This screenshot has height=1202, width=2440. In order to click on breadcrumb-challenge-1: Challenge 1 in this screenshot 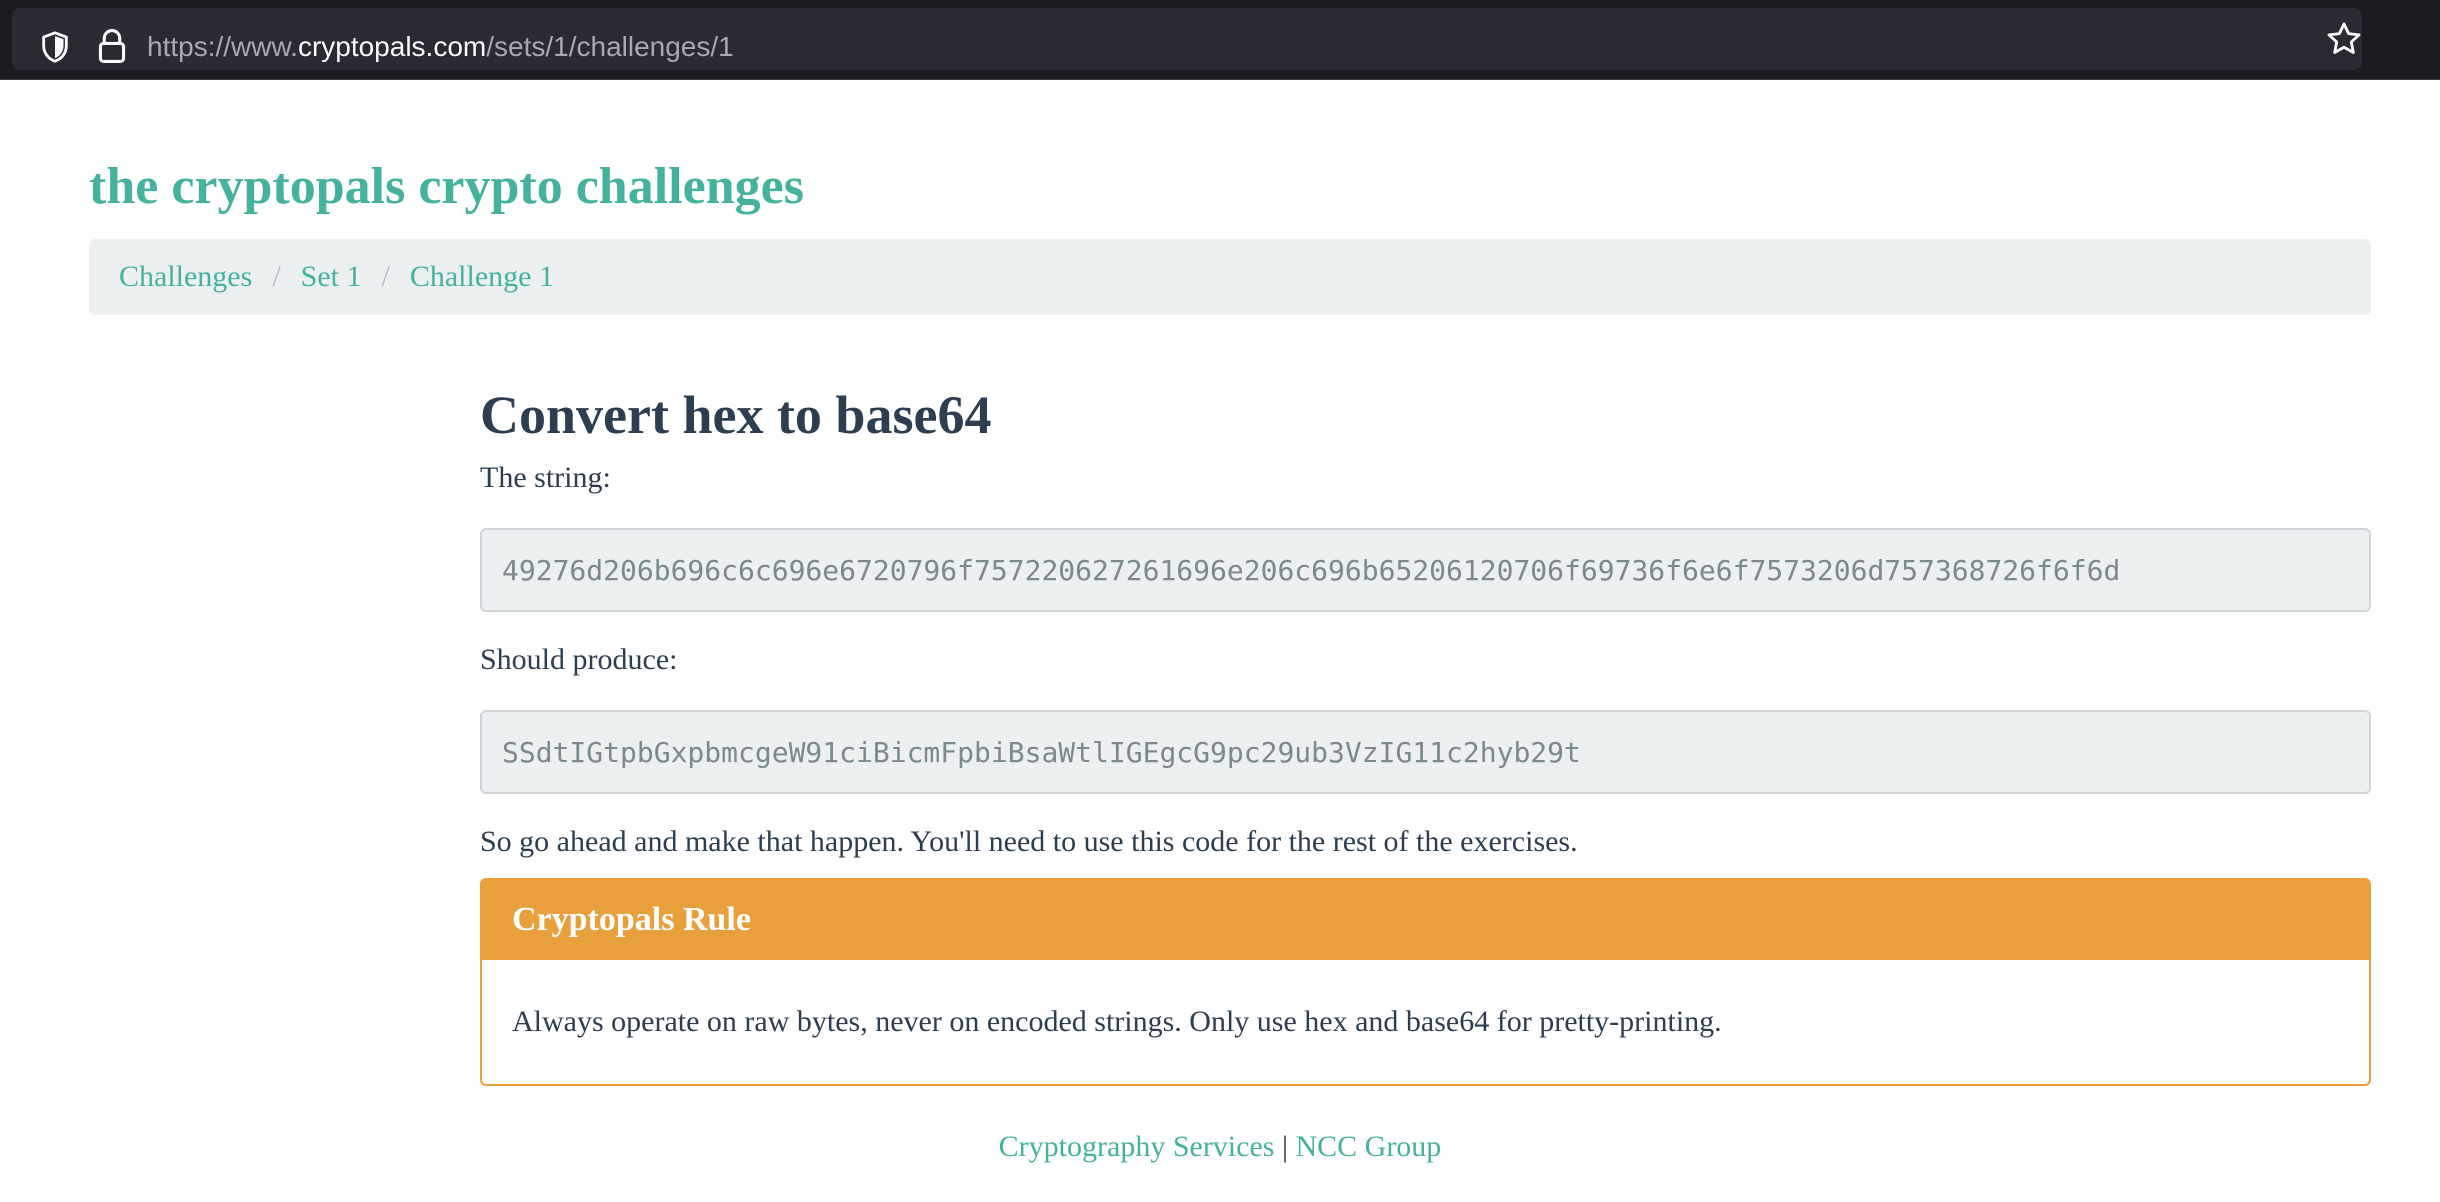, I will do `click(482, 277)`.